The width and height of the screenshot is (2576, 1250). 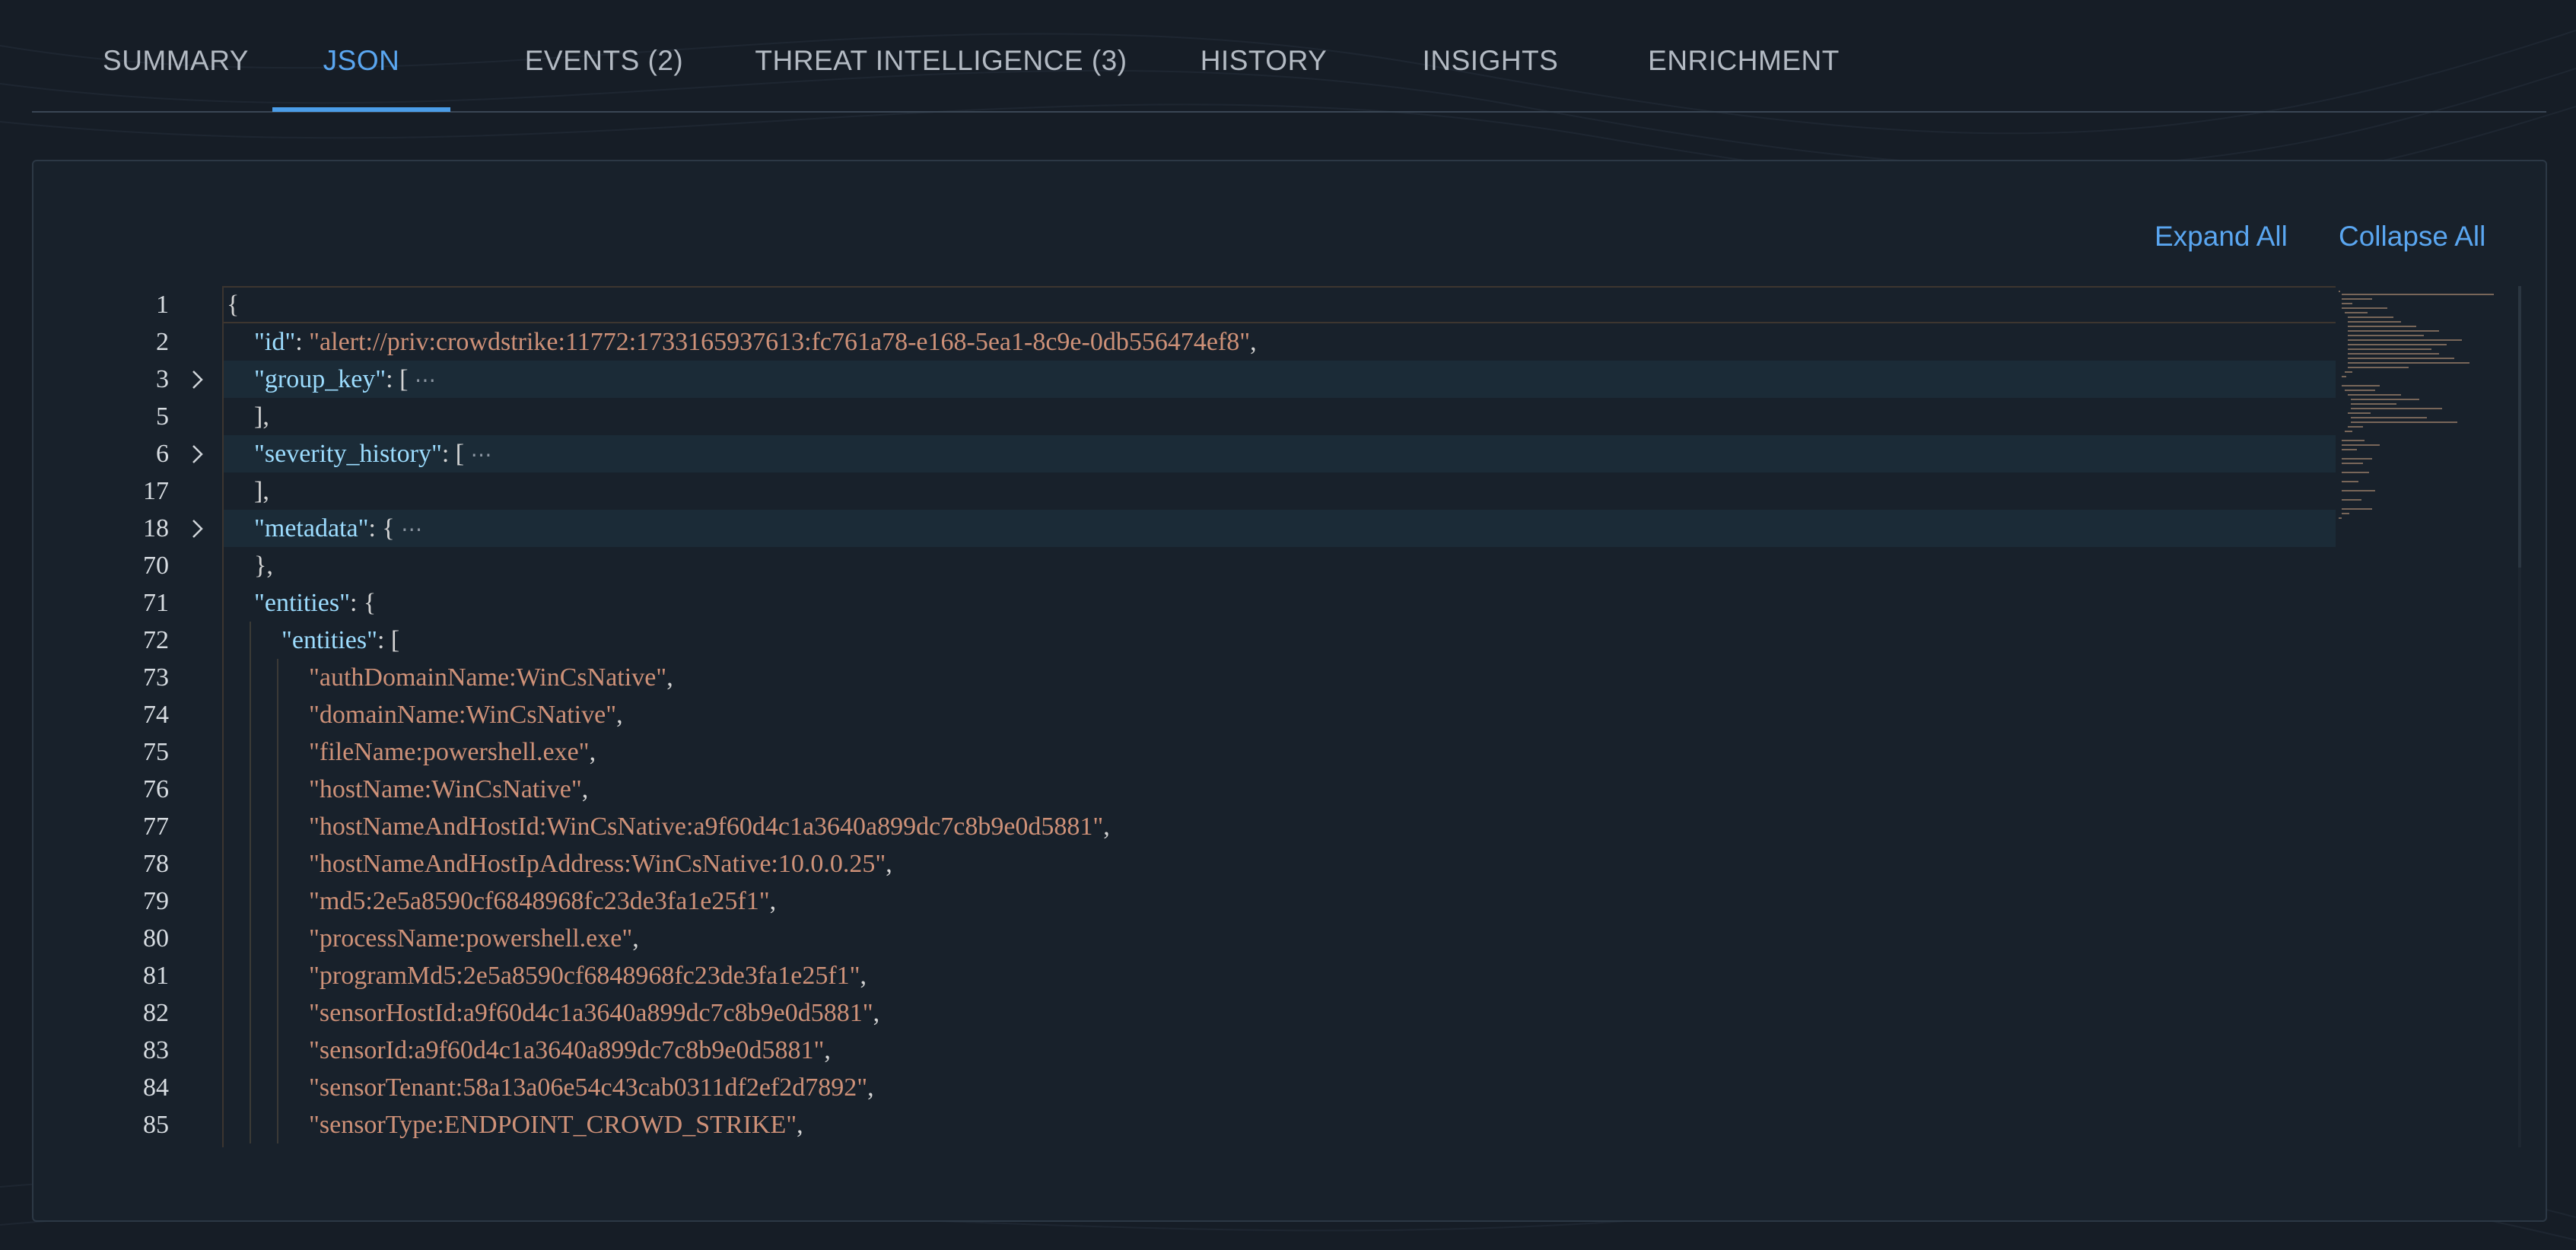 I want to click on tab-threat-intelligence: THREAT INTELLIGENCE (3), so click(x=941, y=55).